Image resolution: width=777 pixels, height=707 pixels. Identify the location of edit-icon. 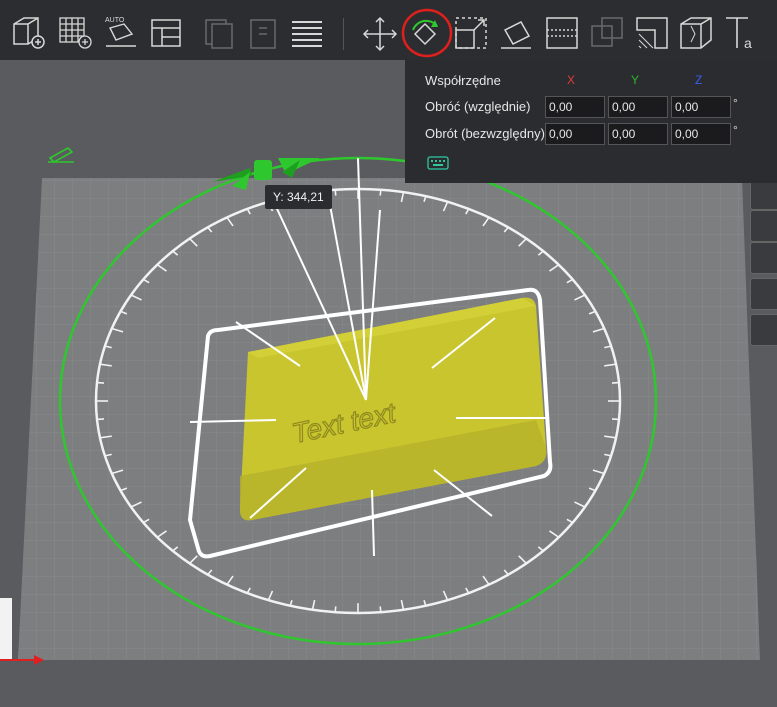
(61, 155).